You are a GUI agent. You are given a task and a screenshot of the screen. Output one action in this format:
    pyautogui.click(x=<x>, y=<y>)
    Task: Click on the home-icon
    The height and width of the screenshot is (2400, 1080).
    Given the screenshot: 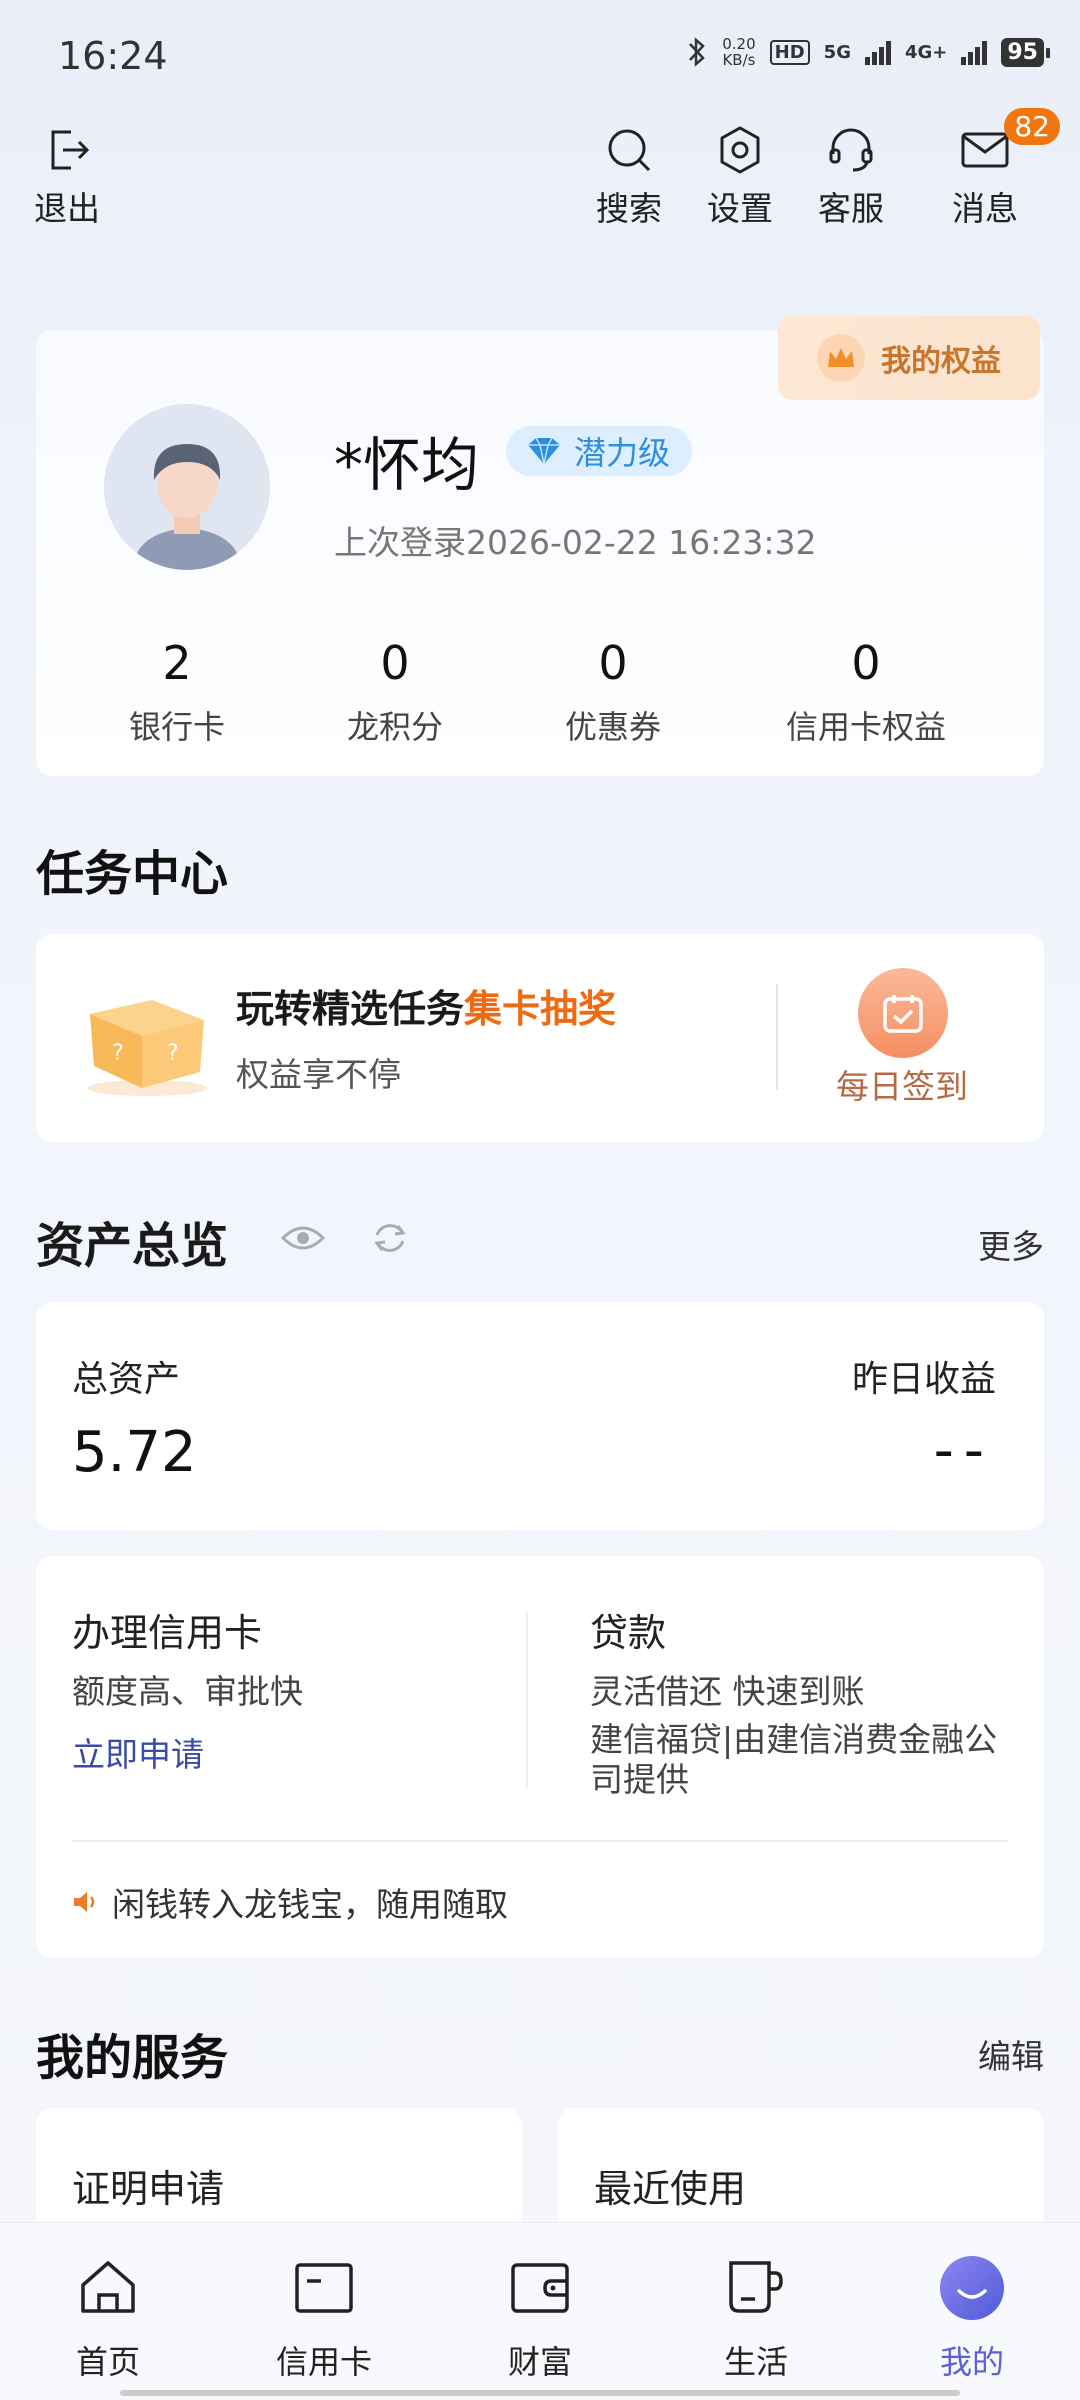 What is the action you would take?
    pyautogui.click(x=108, y=2287)
    